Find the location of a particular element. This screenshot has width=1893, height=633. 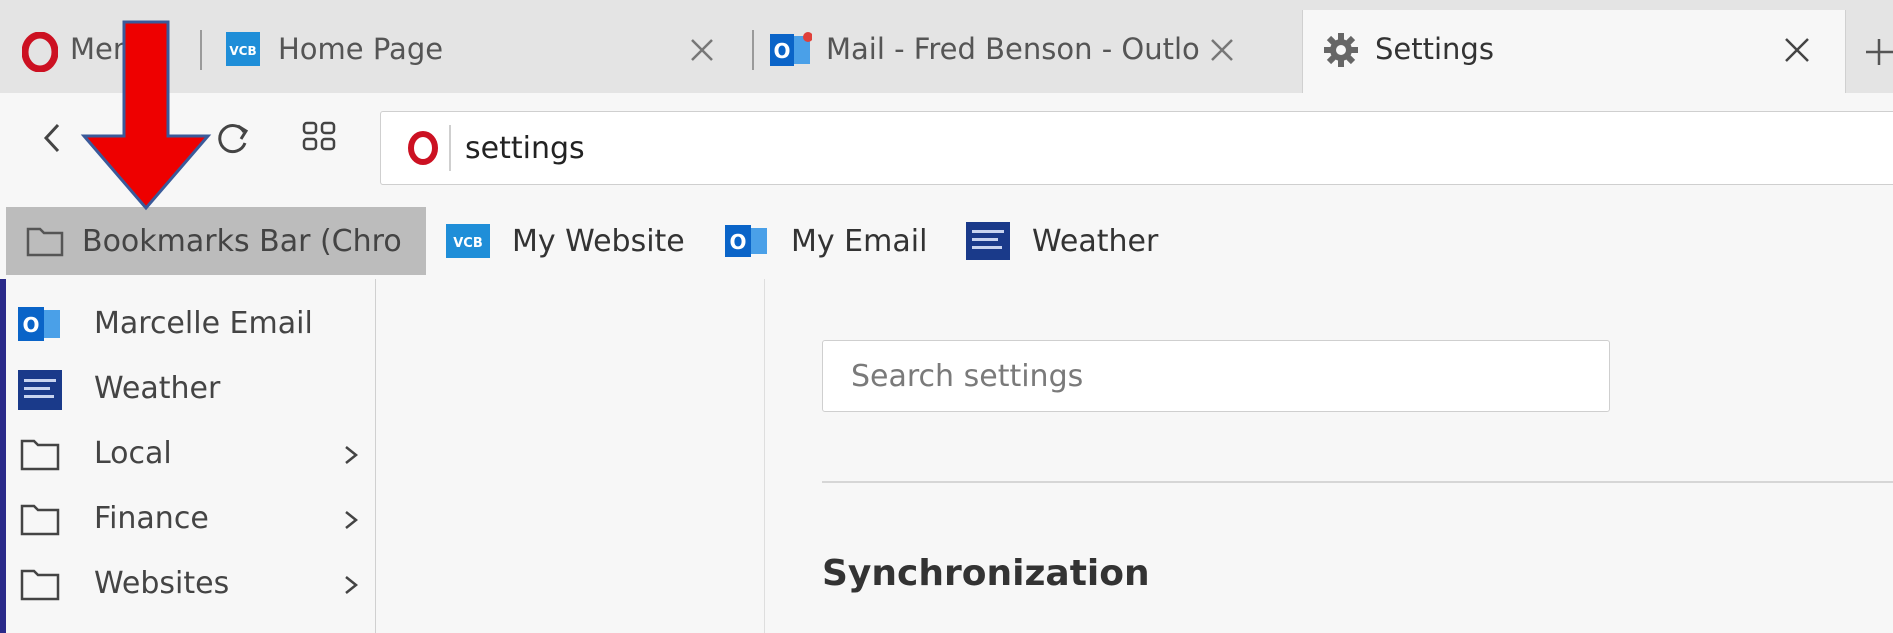

speed-dial-icon is located at coordinates (319, 138).